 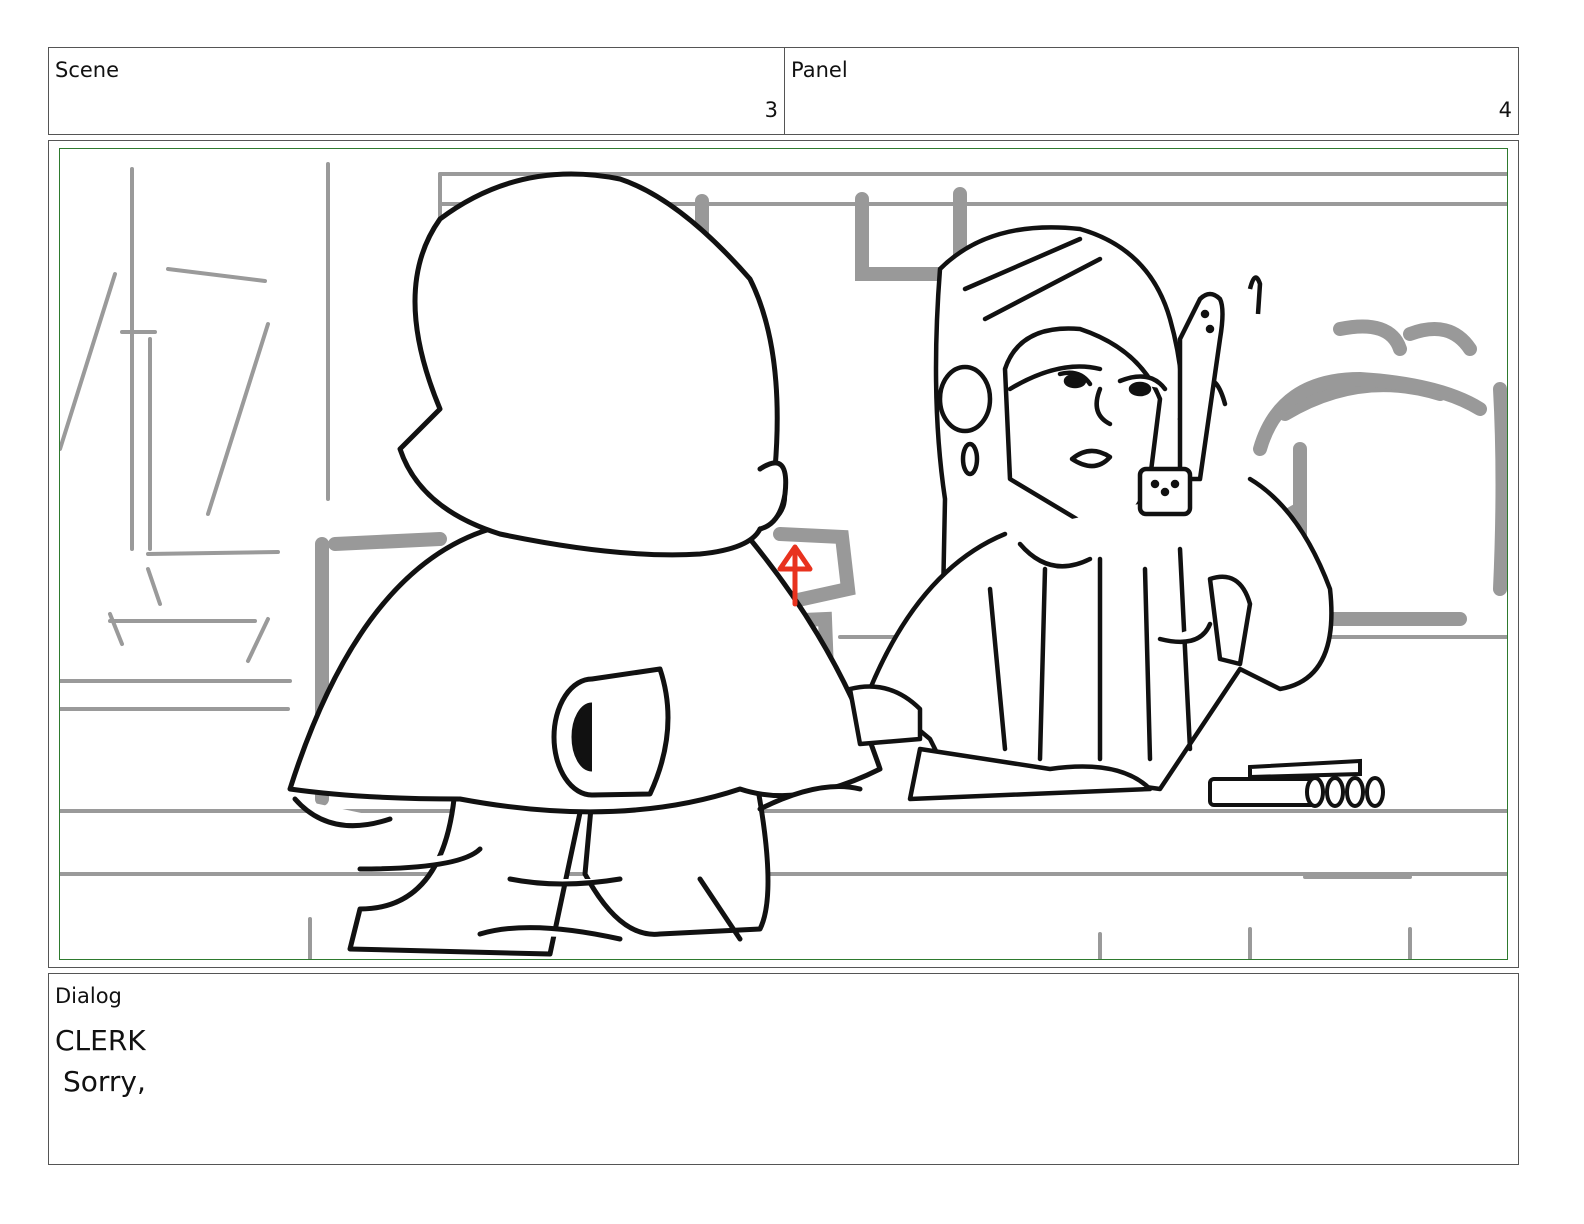 What do you see at coordinates (87, 70) in the screenshot?
I see `scene-label: Scene` at bounding box center [87, 70].